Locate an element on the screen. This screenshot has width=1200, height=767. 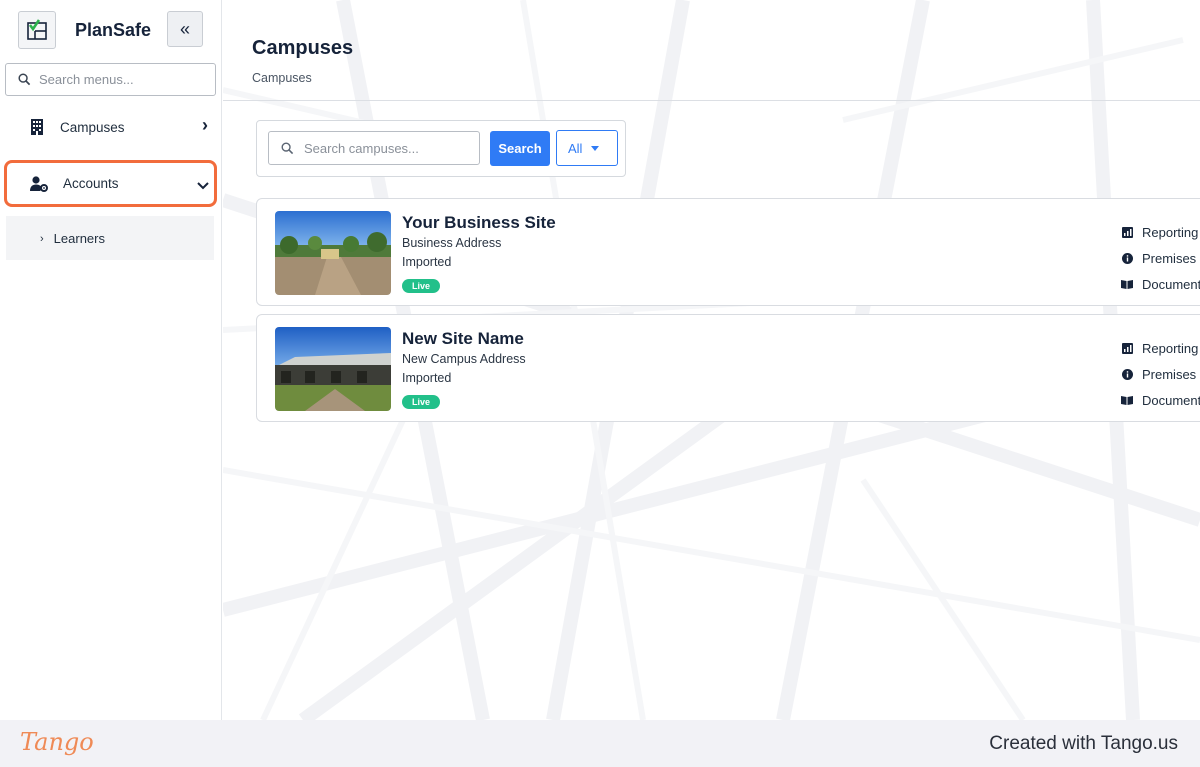
sidebar-item-campuses: Campuses › is located at coordinates (110, 127).